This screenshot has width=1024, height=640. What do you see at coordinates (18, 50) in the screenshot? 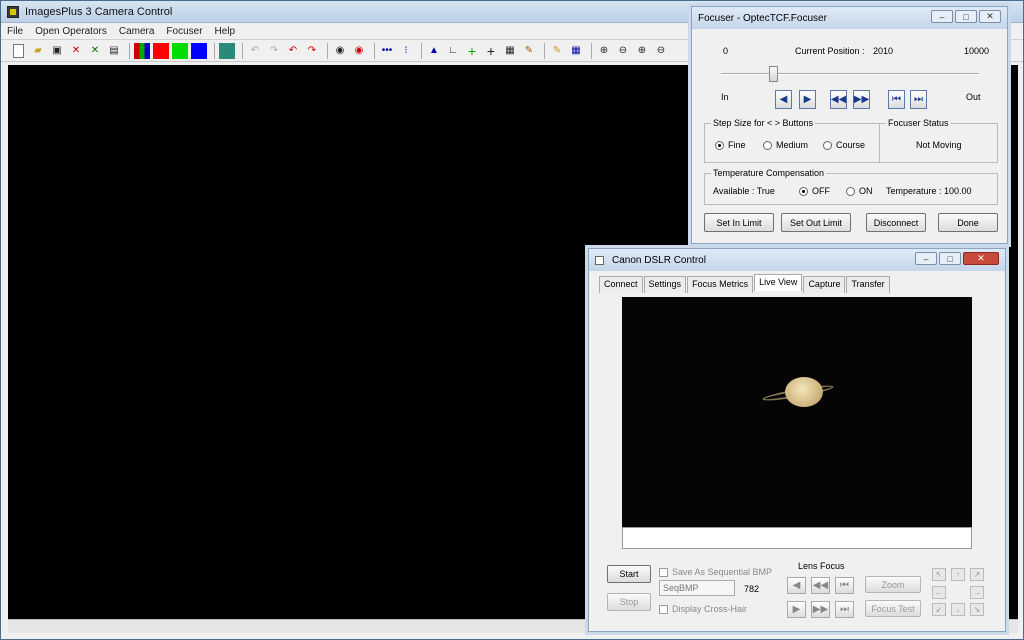
I see `new-icon` at bounding box center [18, 50].